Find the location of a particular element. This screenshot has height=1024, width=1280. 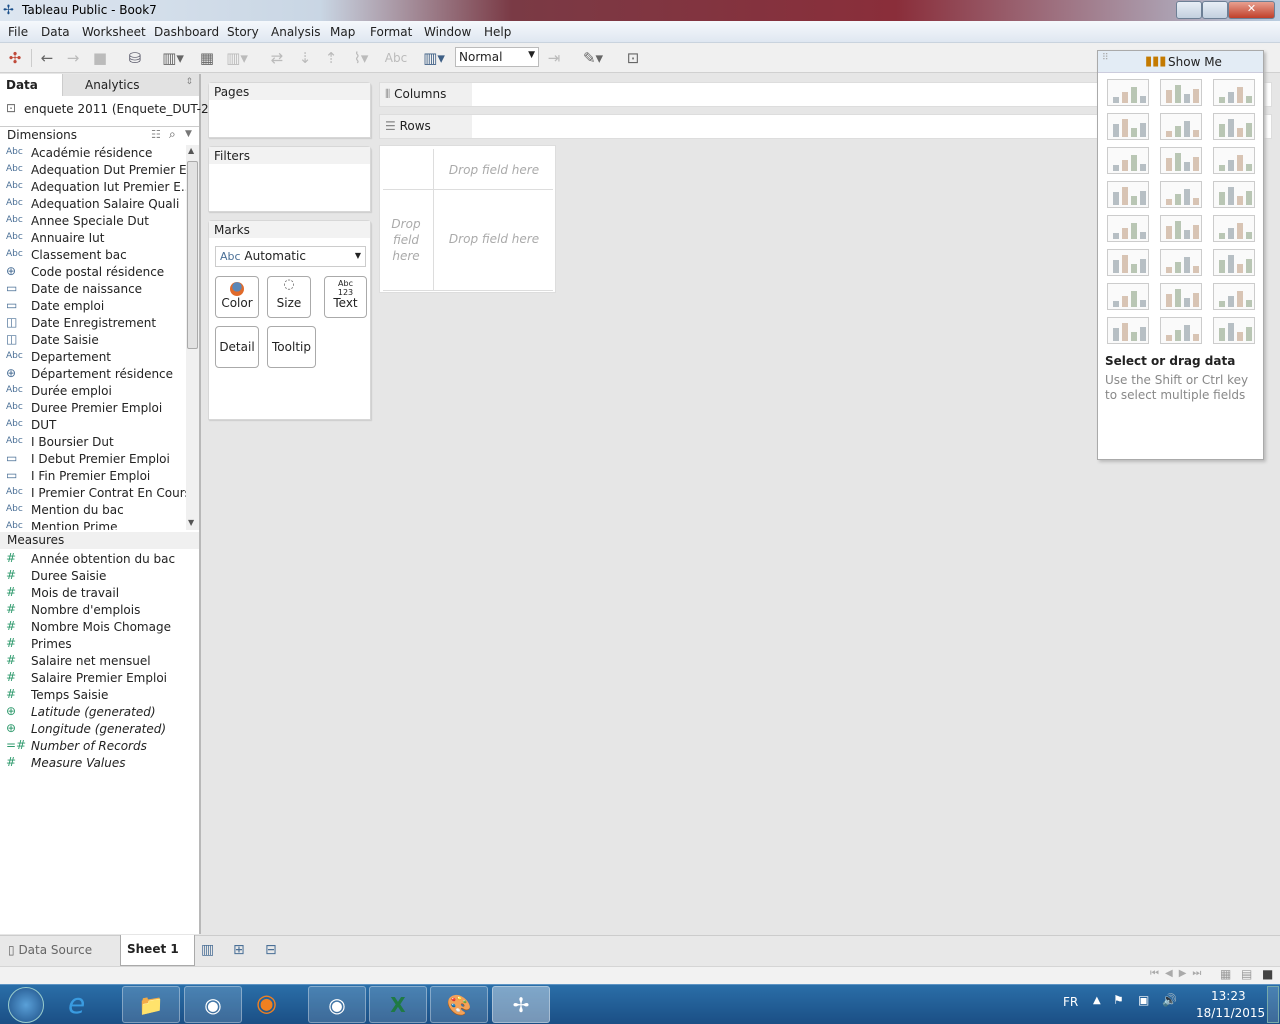

drop-zone-rows: Drop field here is located at coordinates (406, 240).